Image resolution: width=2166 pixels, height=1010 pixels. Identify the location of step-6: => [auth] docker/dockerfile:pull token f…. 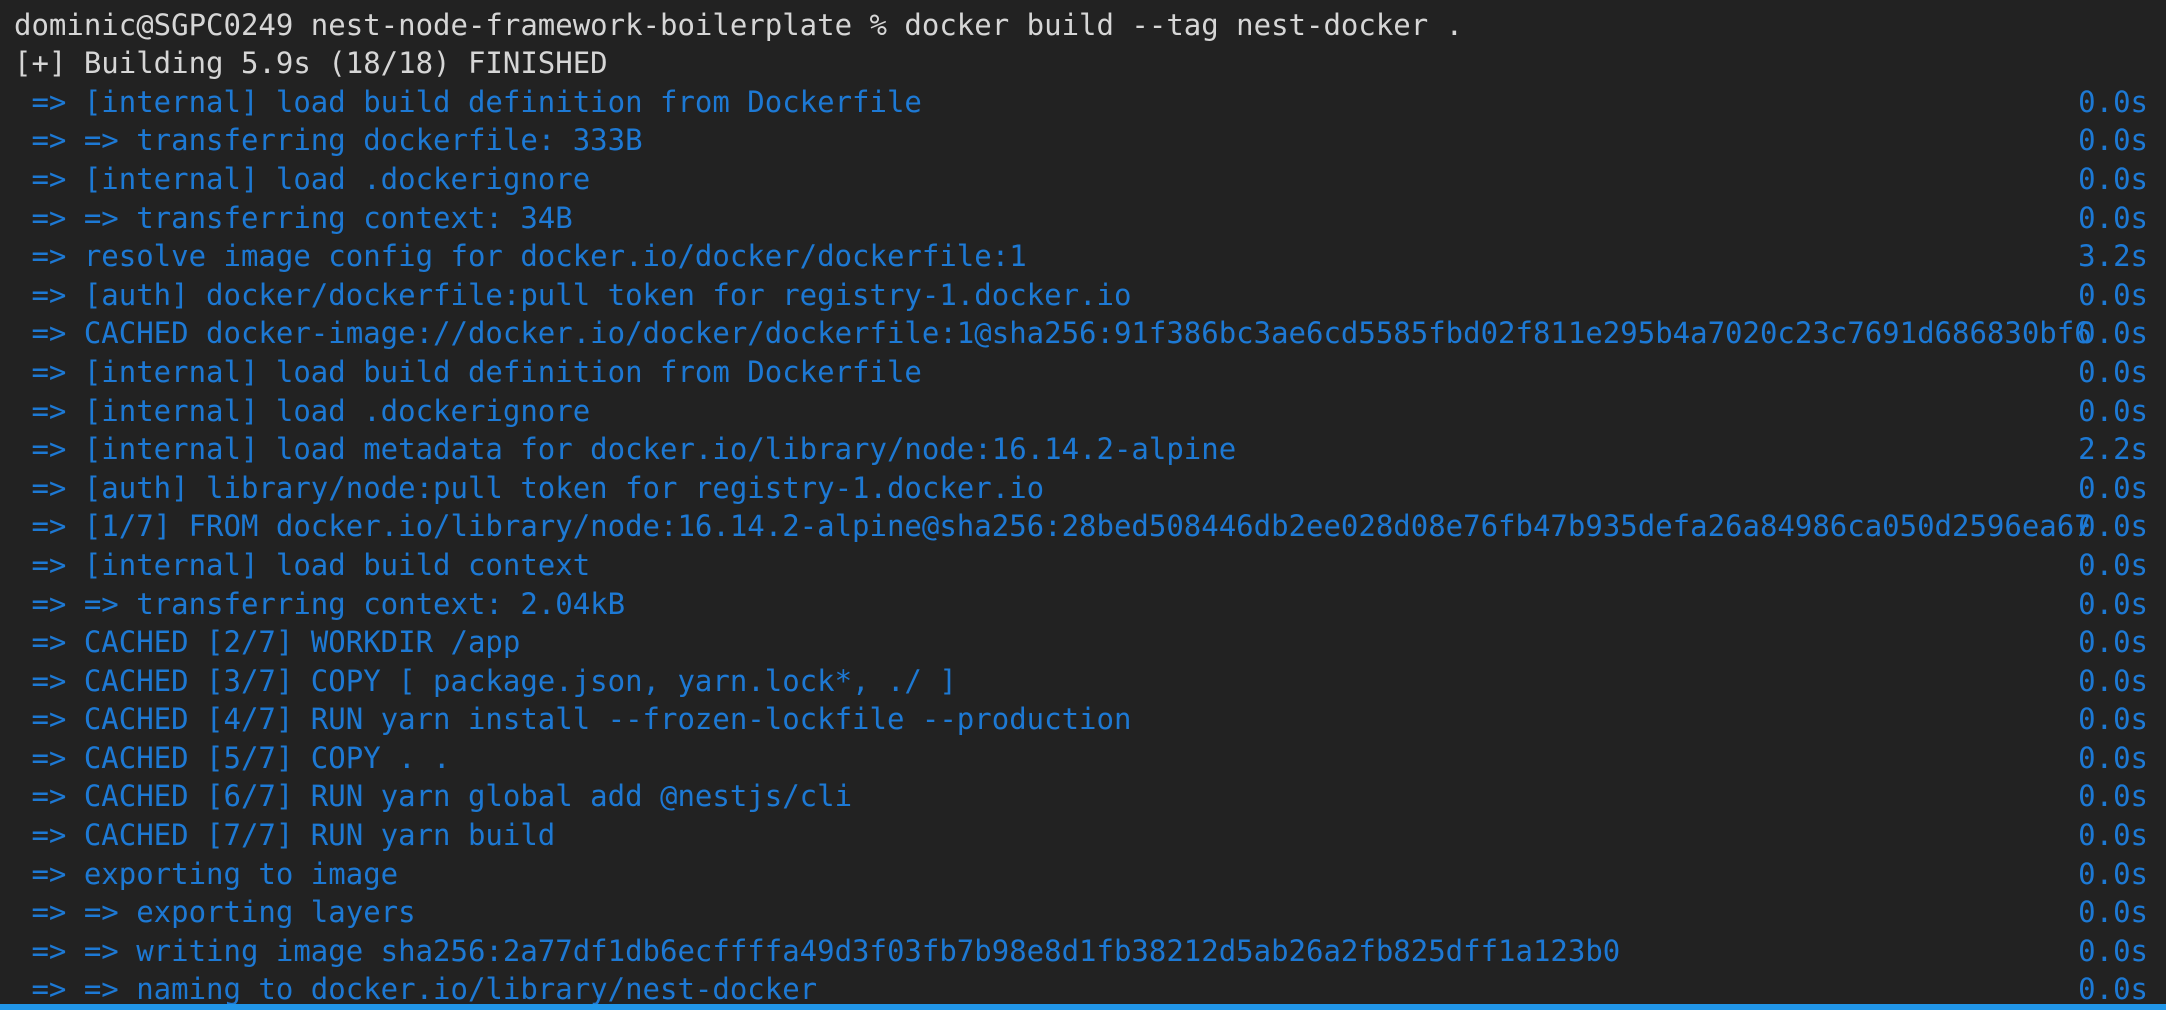
(1083, 295).